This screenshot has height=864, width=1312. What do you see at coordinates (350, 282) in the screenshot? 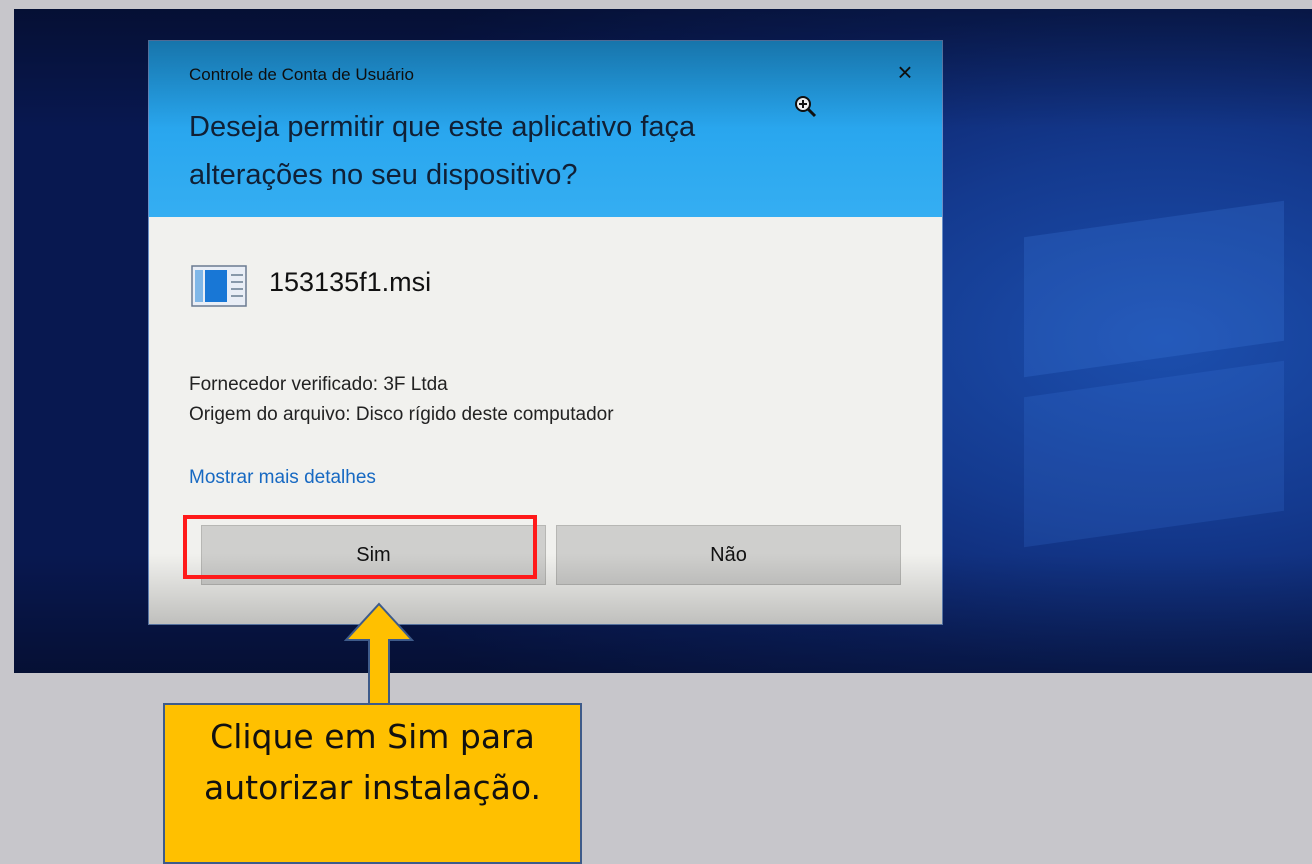
I see `file-name: 153135f1.msi` at bounding box center [350, 282].